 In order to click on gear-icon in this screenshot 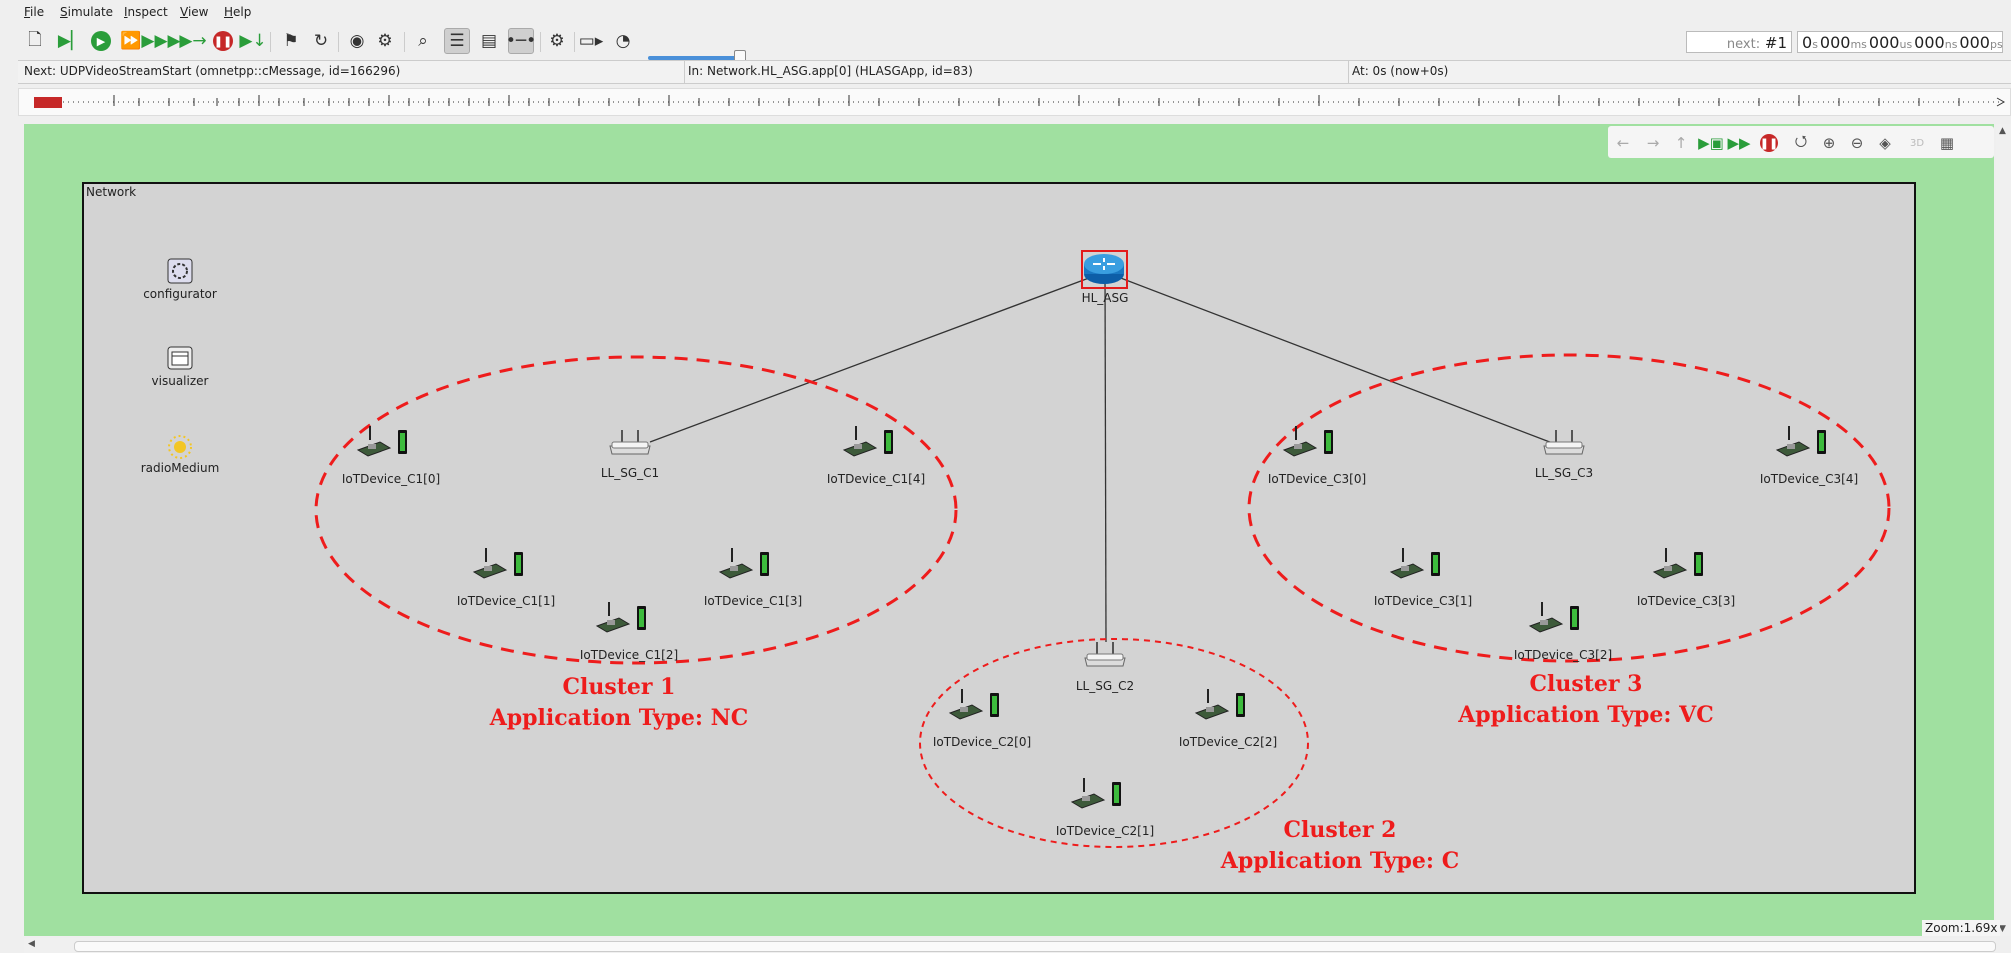, I will do `click(180, 271)`.